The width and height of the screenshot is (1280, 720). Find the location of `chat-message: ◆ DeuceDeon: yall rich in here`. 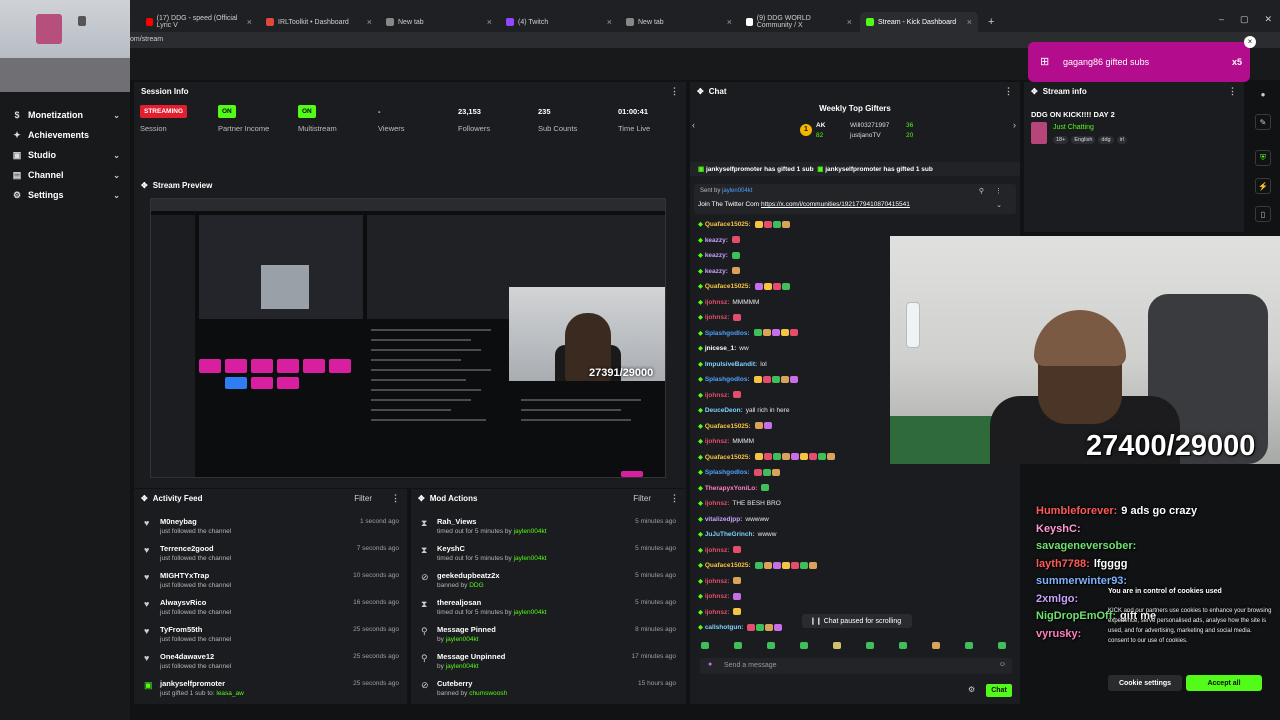

chat-message: ◆ DeuceDeon: yall rich in here is located at coordinates (743, 410).